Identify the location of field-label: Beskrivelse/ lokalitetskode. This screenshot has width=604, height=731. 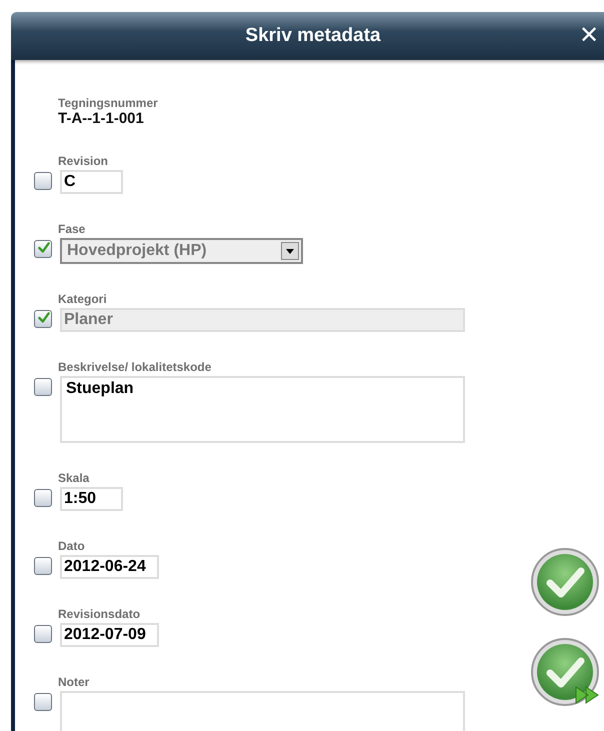
(135, 367).